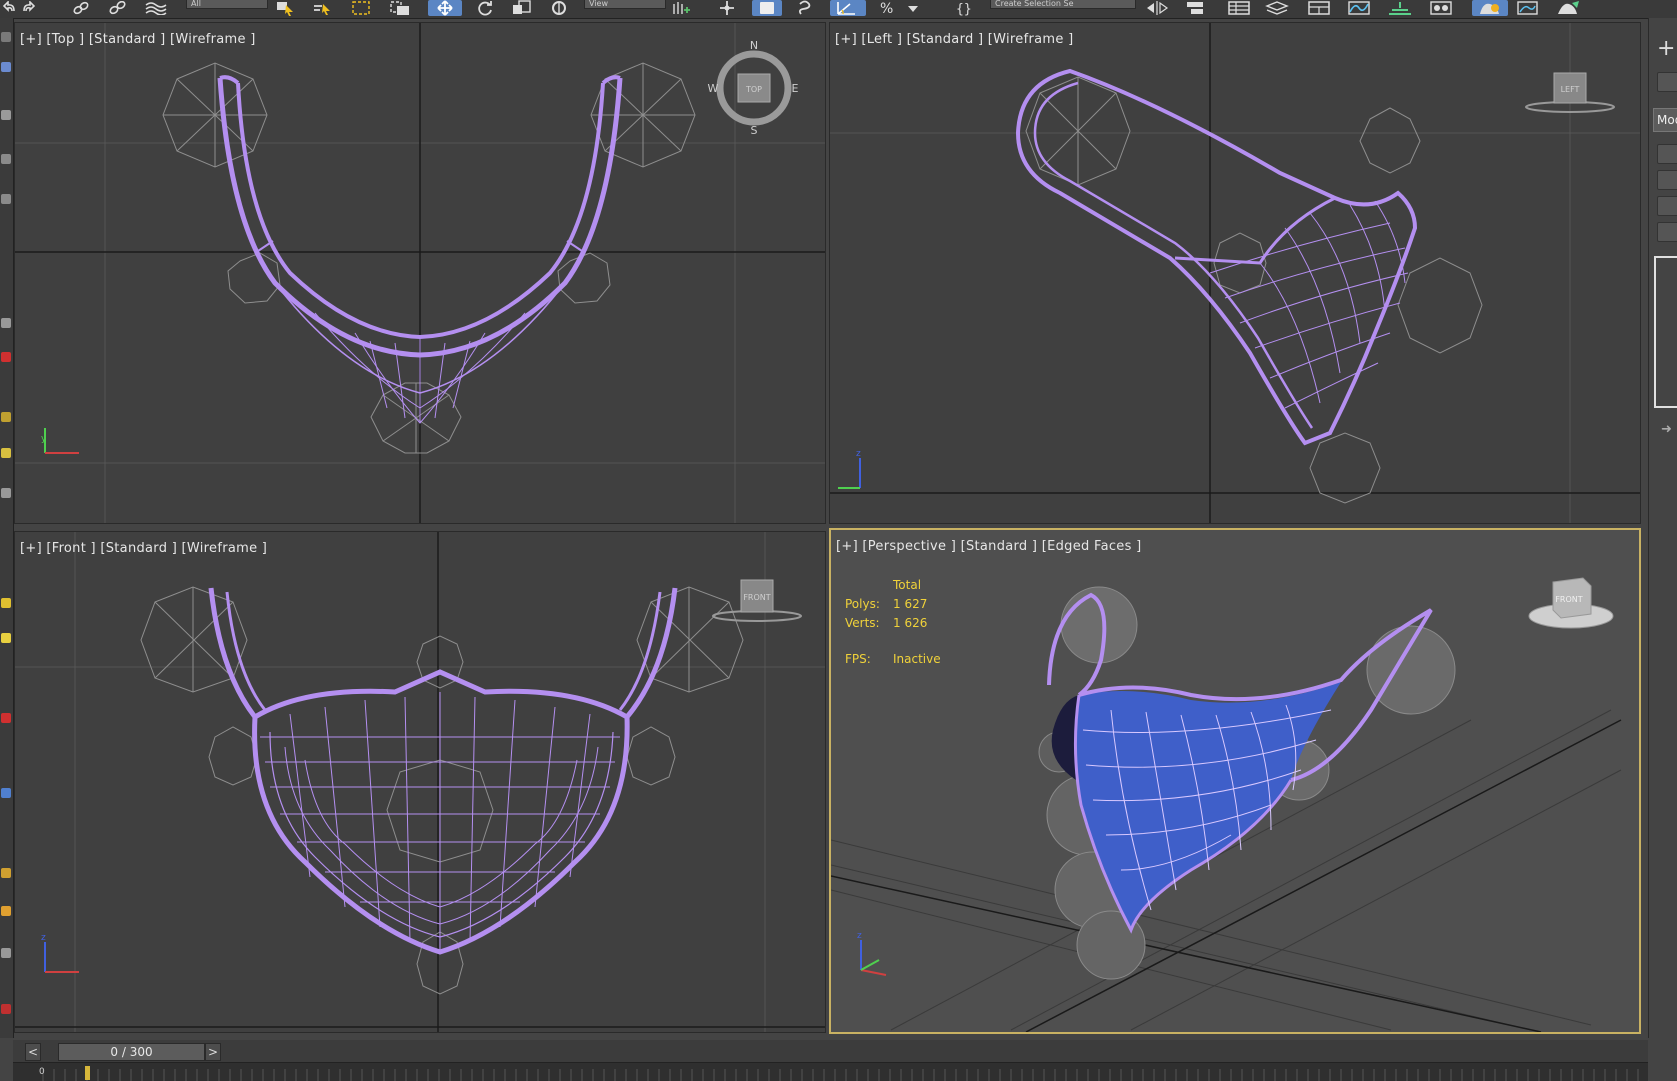 This screenshot has width=1677, height=1081. I want to click on modifier-stack-box, so click(1665, 332).